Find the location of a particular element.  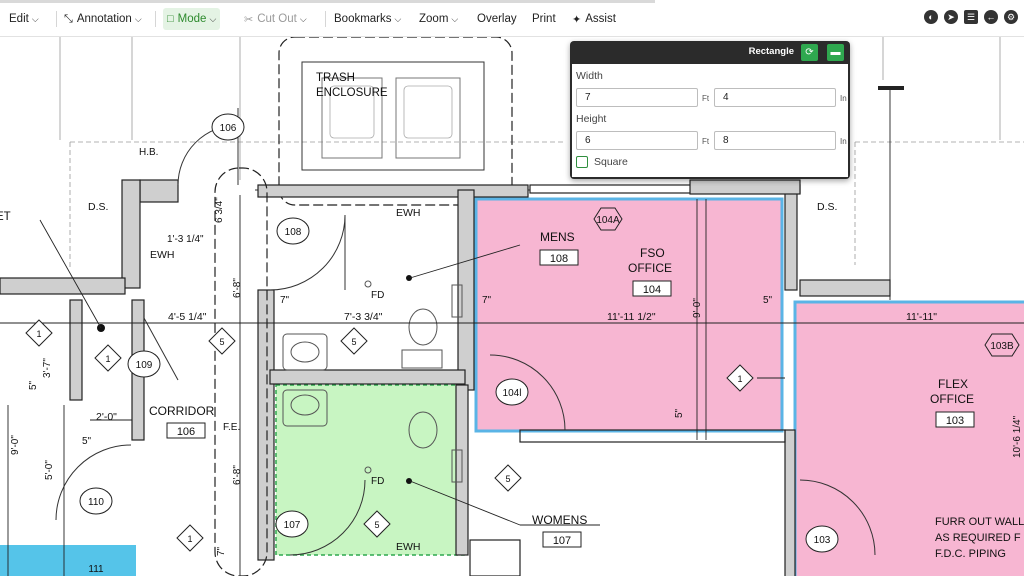

label-flex-office: OFFICE is located at coordinates (952, 399).